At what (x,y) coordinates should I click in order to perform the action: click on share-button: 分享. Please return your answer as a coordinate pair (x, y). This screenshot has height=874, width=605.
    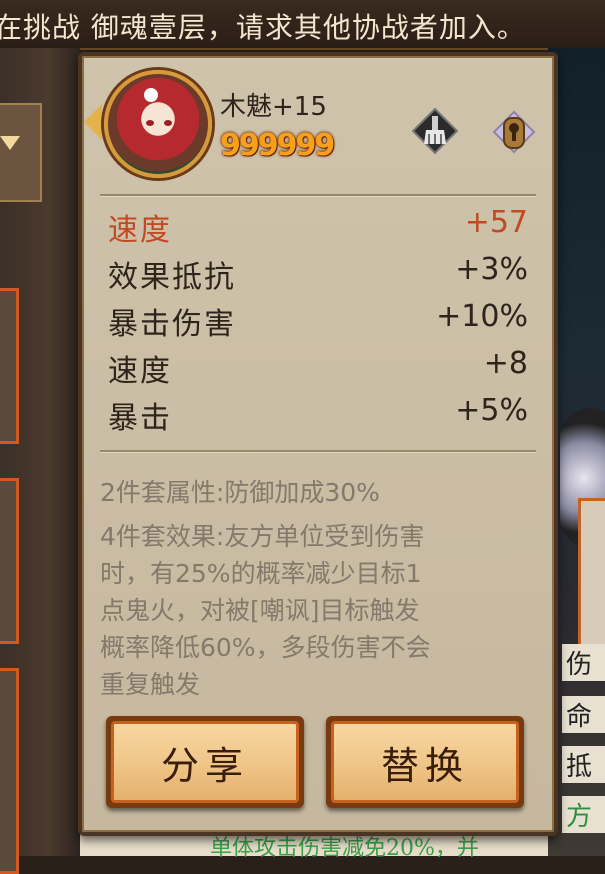
    Looking at the image, I should click on (205, 762).